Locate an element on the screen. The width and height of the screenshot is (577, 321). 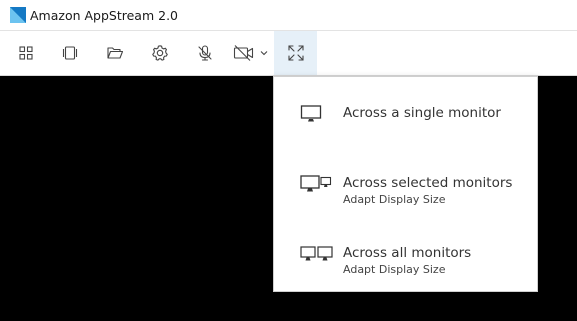
microphone-off-icon is located at coordinates (205, 53).